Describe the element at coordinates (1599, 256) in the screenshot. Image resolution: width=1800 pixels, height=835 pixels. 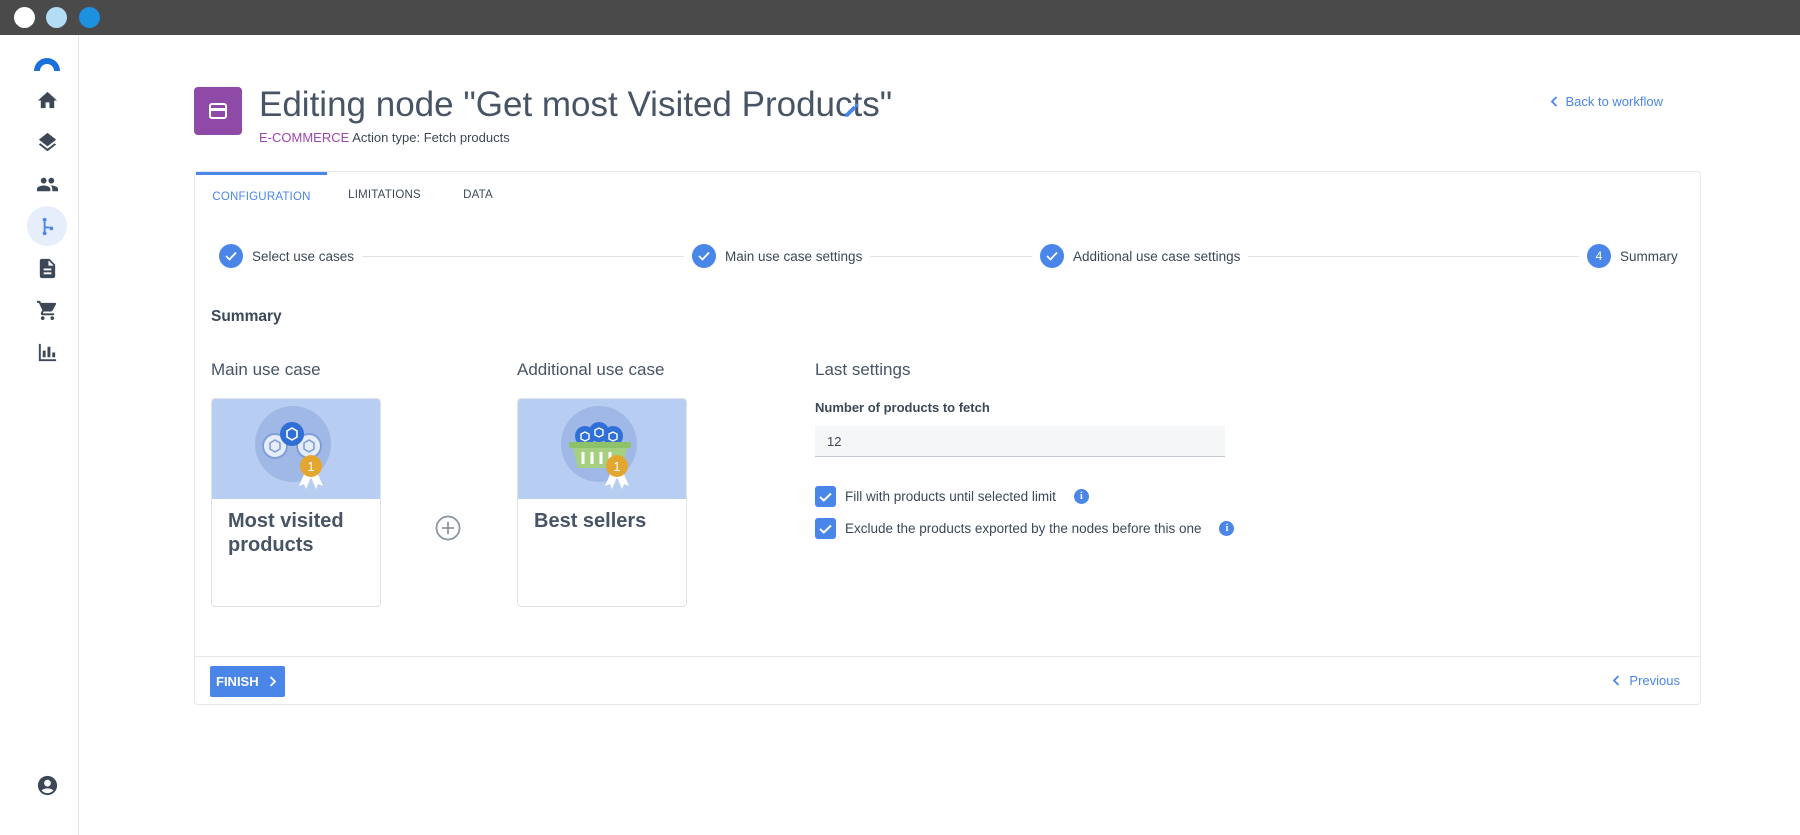
I see `step-number: 4` at that location.